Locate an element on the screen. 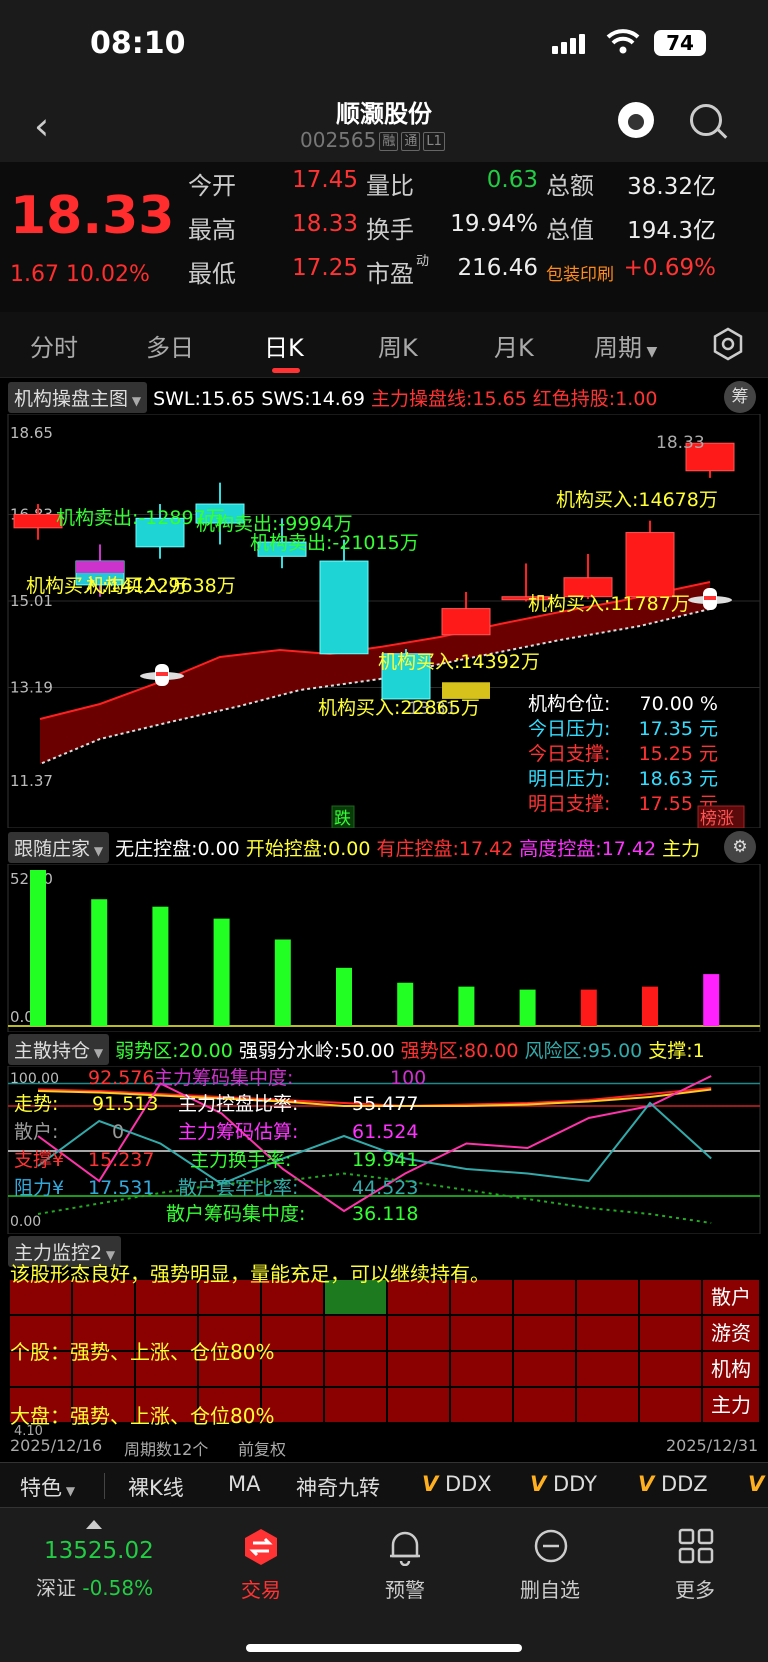  follow-indicator-select: 跟随庄家 ▼ is located at coordinates (59, 847).